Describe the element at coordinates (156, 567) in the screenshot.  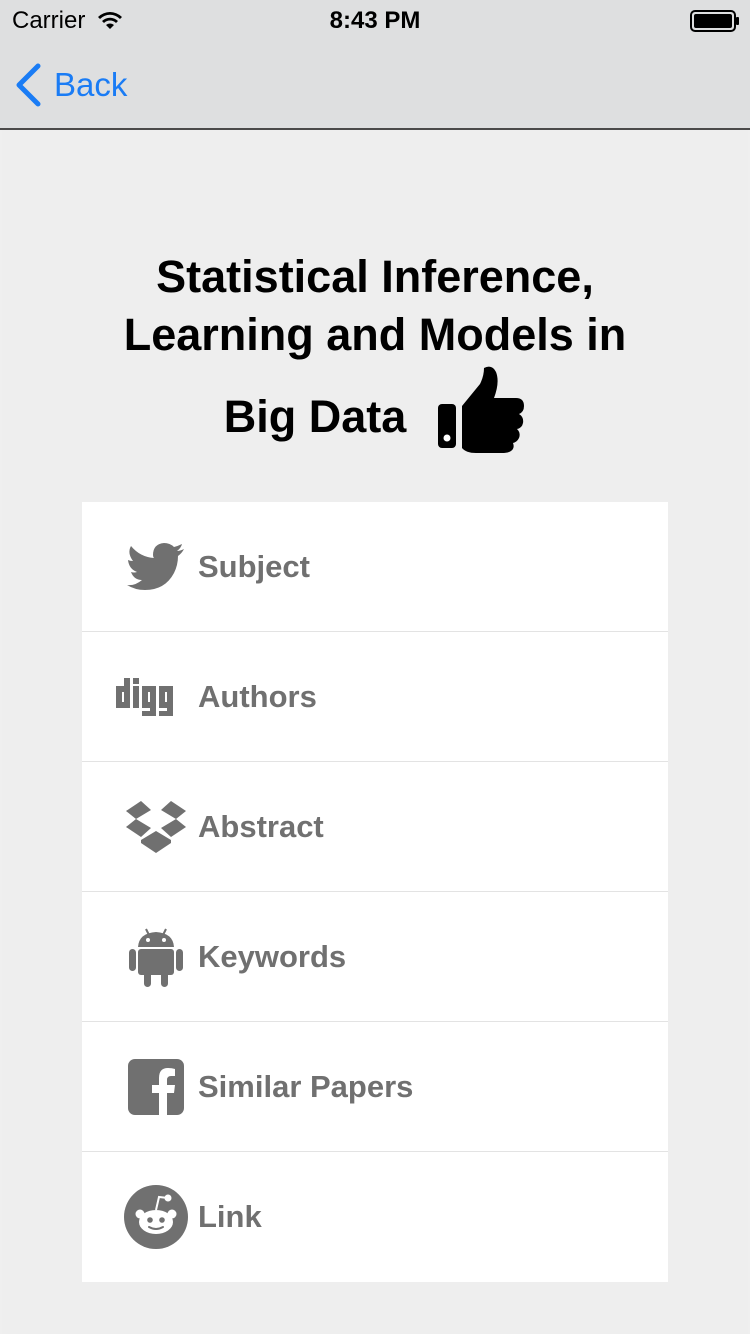
I see `twitter-icon` at that location.